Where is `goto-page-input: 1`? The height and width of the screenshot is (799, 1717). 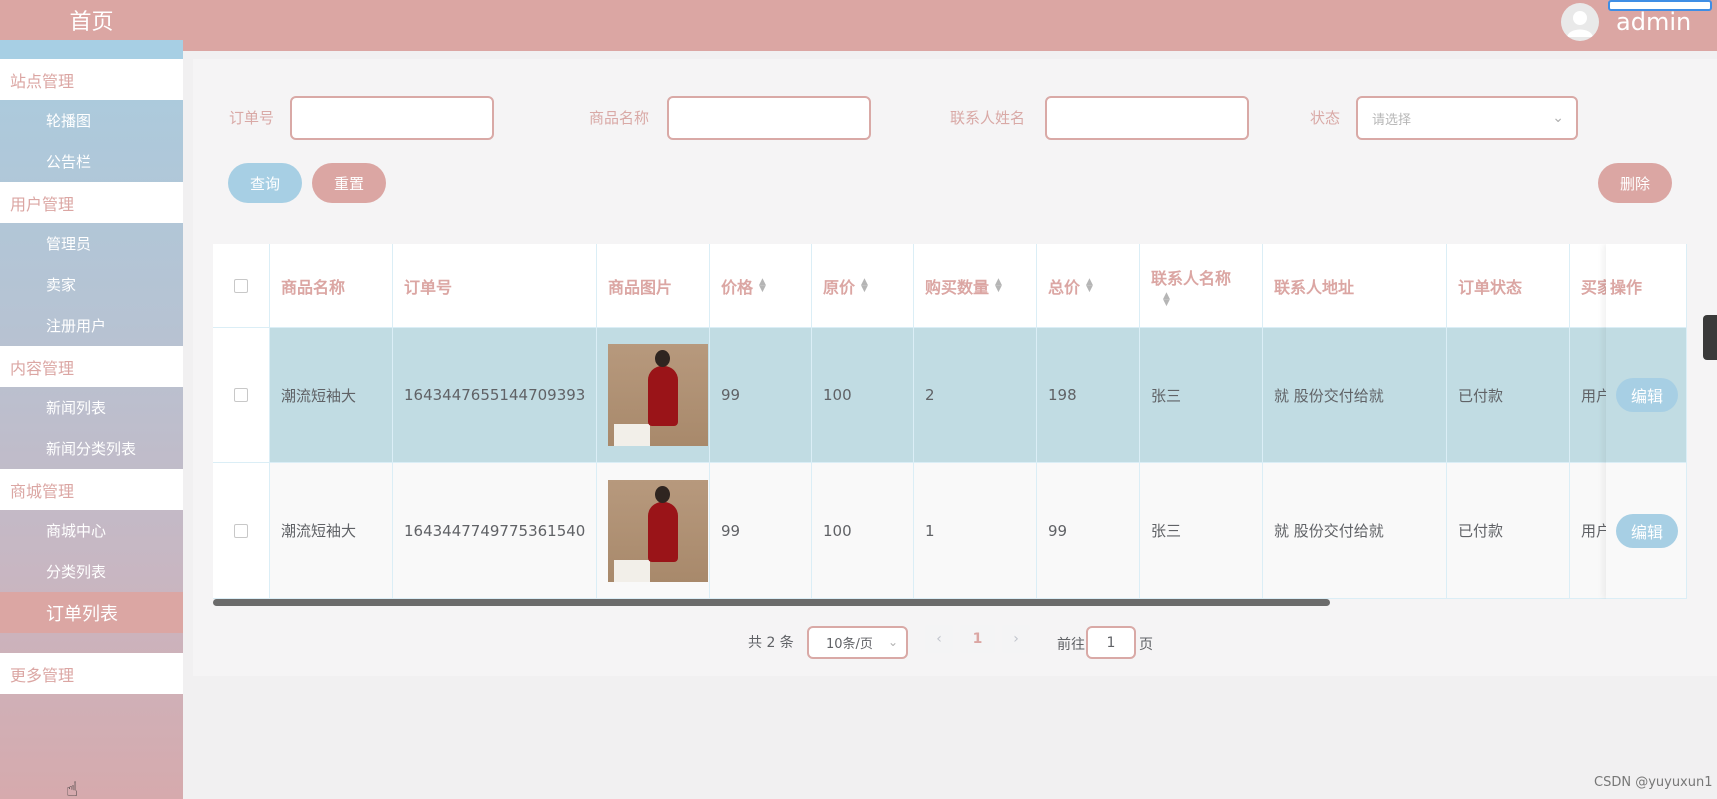
goto-page-input: 1 is located at coordinates (1111, 642).